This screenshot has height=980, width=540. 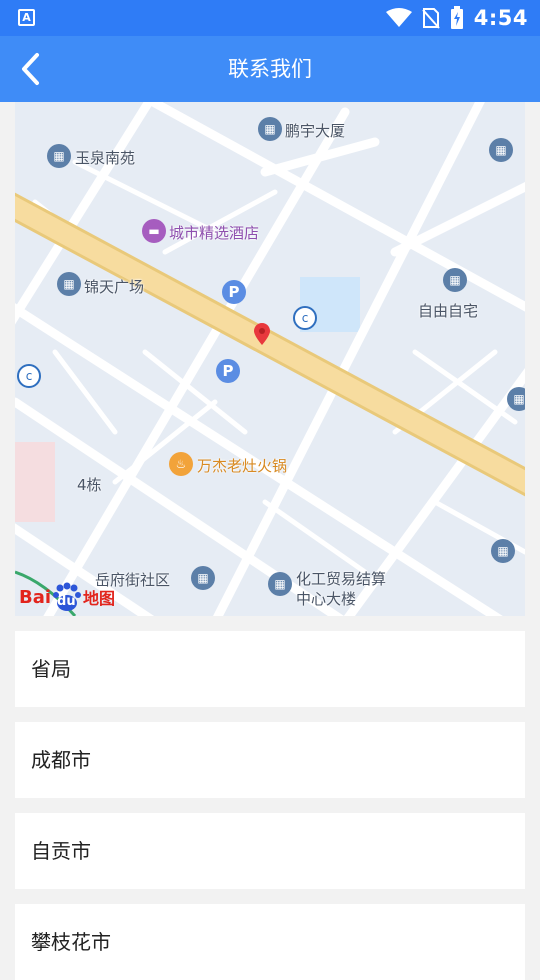 I want to click on list-item-panzhihua: 攀枝花市, so click(x=270, y=942).